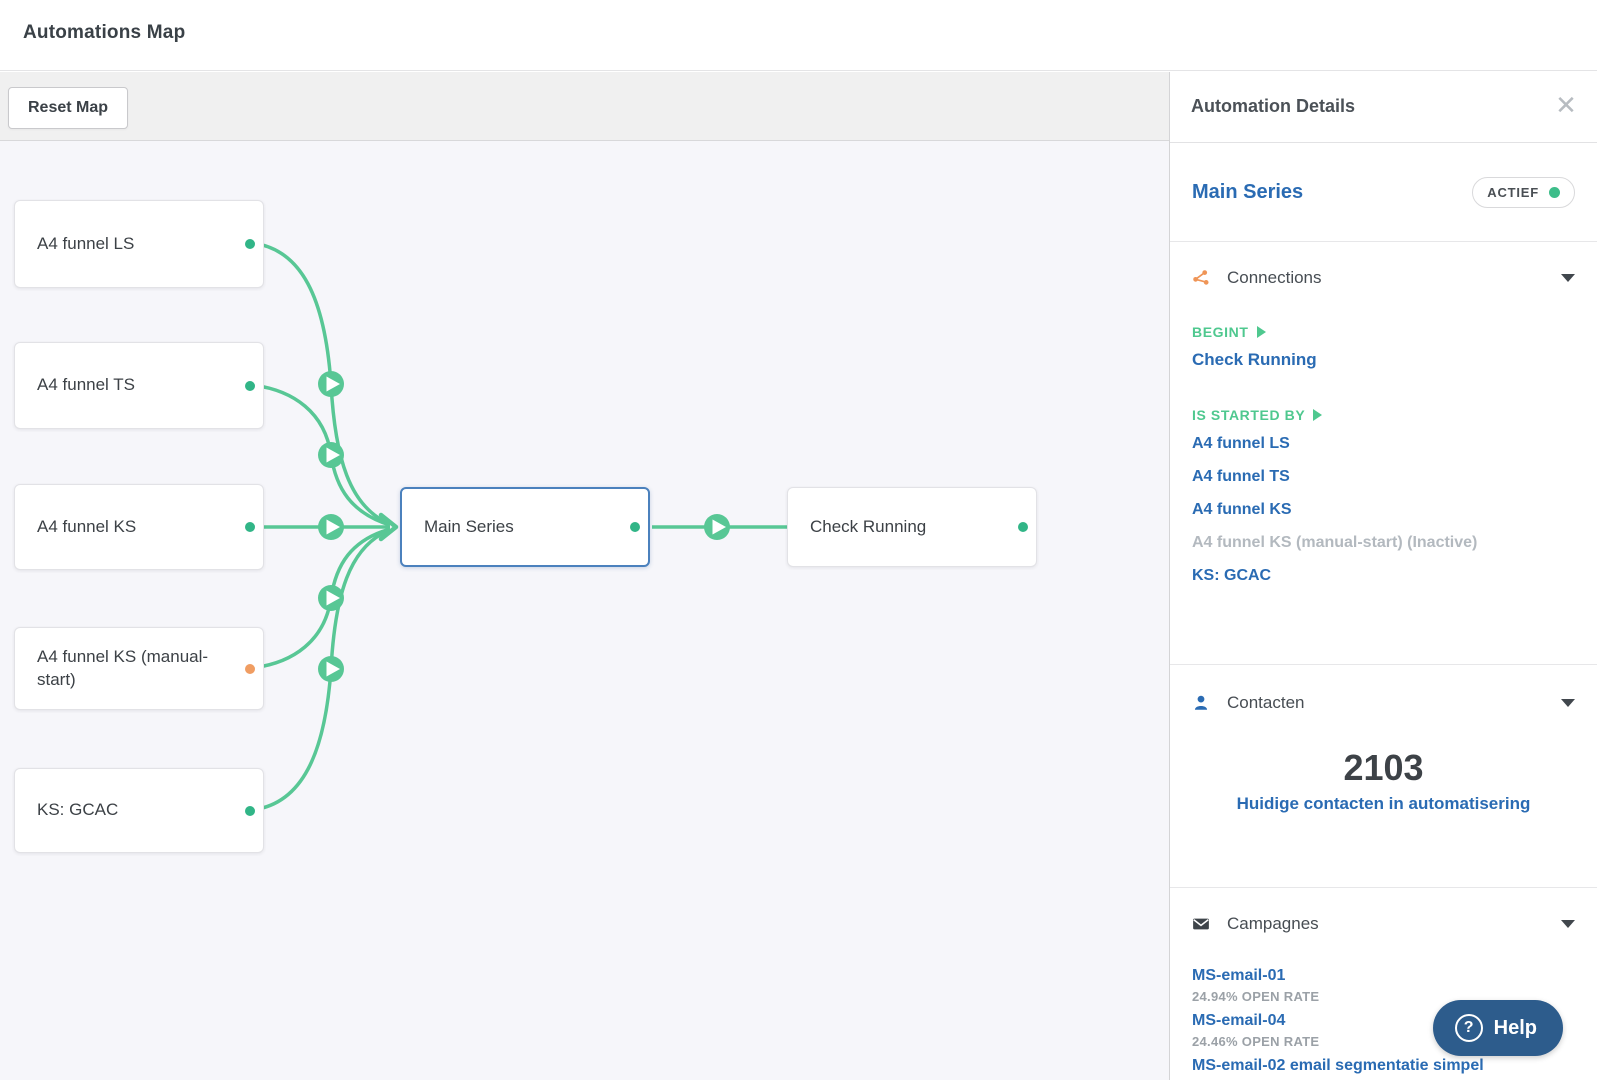  What do you see at coordinates (798, 35) in the screenshot?
I see `app-header: Automations Map` at bounding box center [798, 35].